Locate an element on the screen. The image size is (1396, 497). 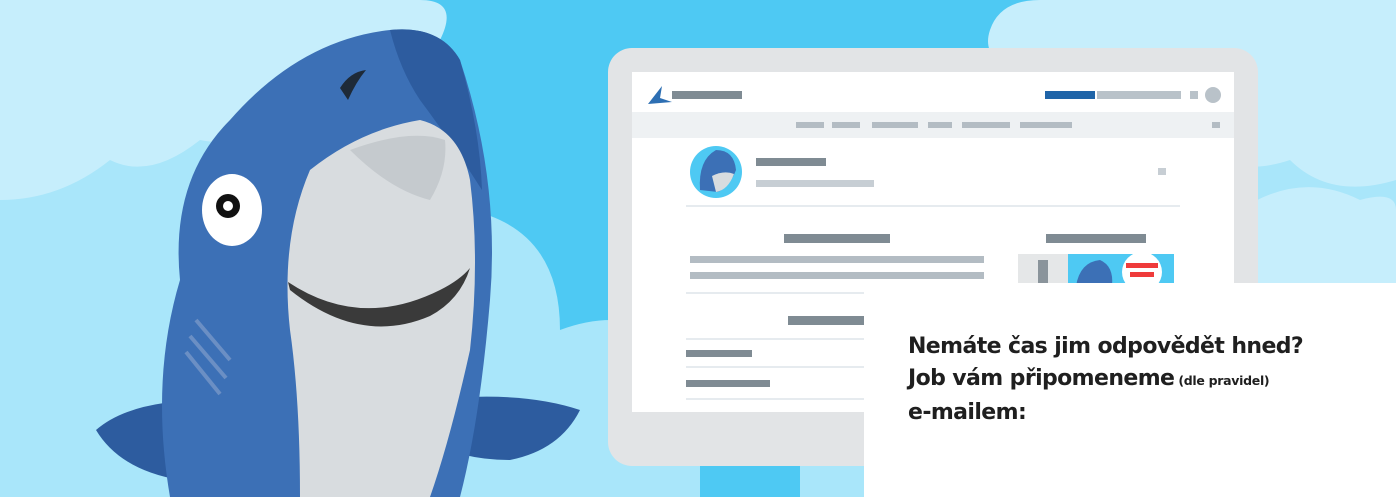
callout-line-1: Nemáte čas jim odpovědět hned? is located at coordinates (1106, 346).